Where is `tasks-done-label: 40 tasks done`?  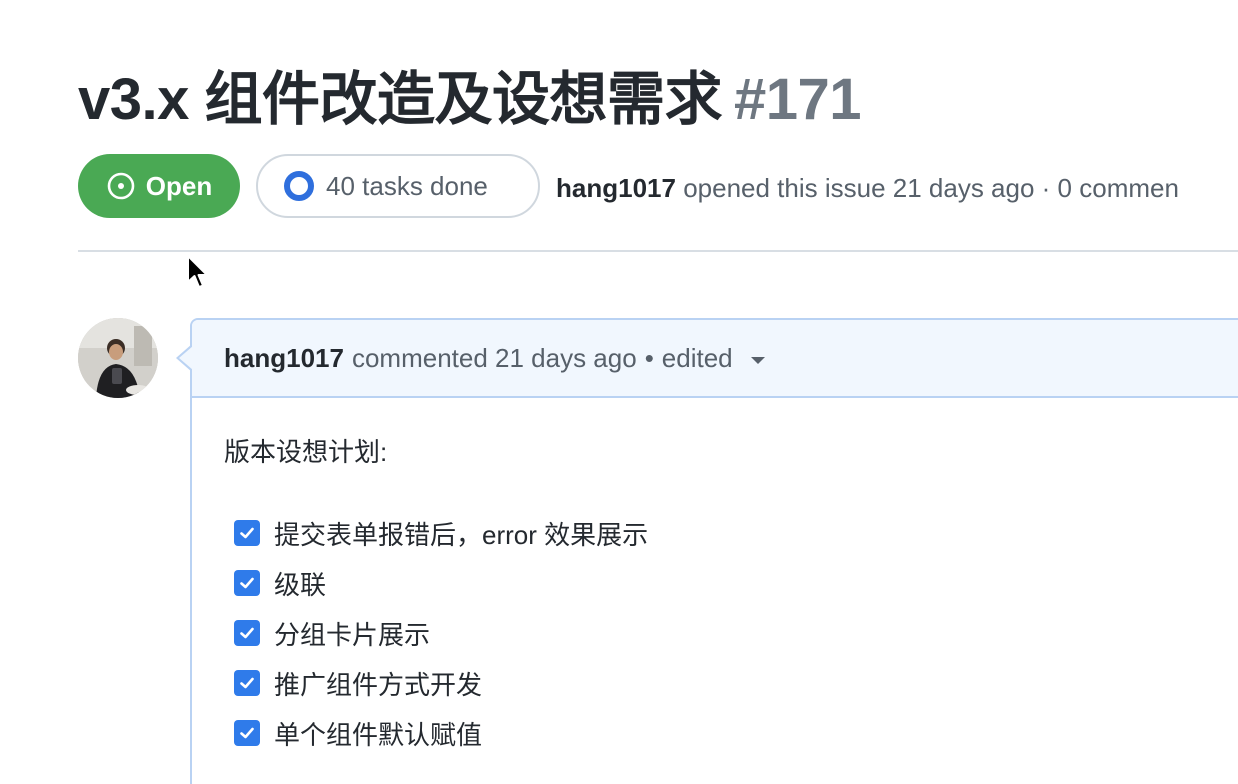 tasks-done-label: 40 tasks done is located at coordinates (407, 185).